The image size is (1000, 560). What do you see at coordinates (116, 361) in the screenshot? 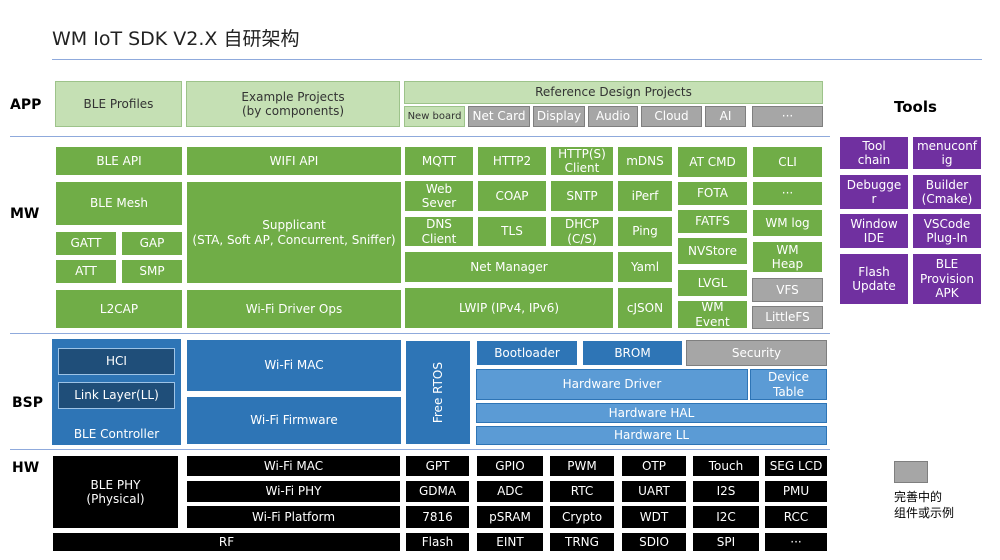
I see `bsp-hci: HCI` at bounding box center [116, 361].